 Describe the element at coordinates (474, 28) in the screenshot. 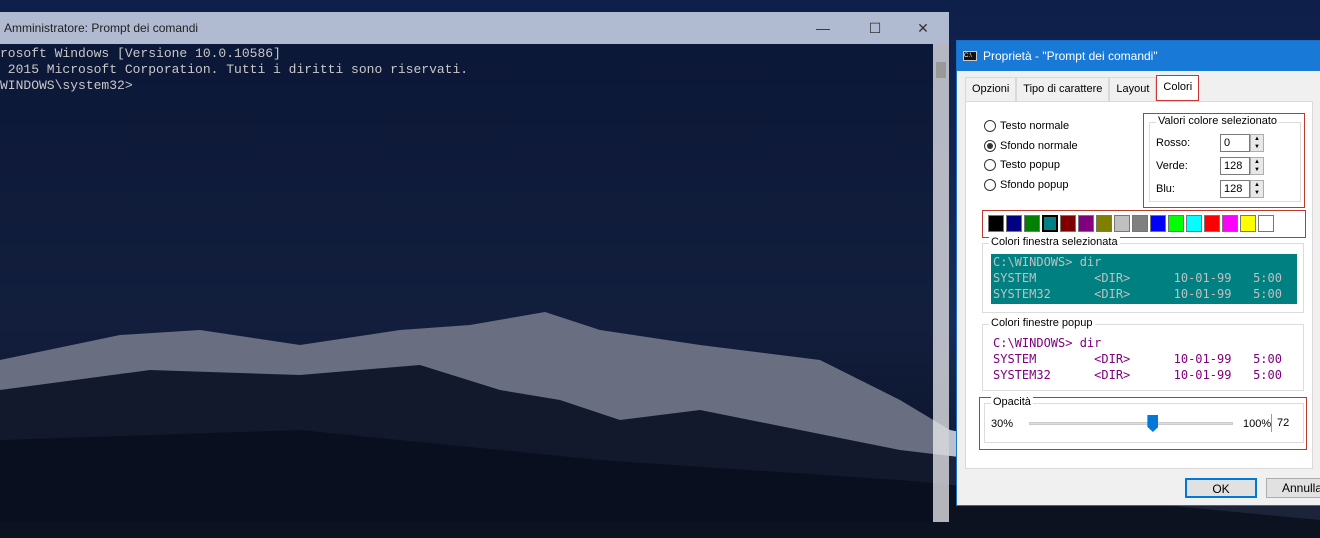

I see `cmd-title-bar: Amministratore: Prompt dei comandi — ☐ ✕` at that location.